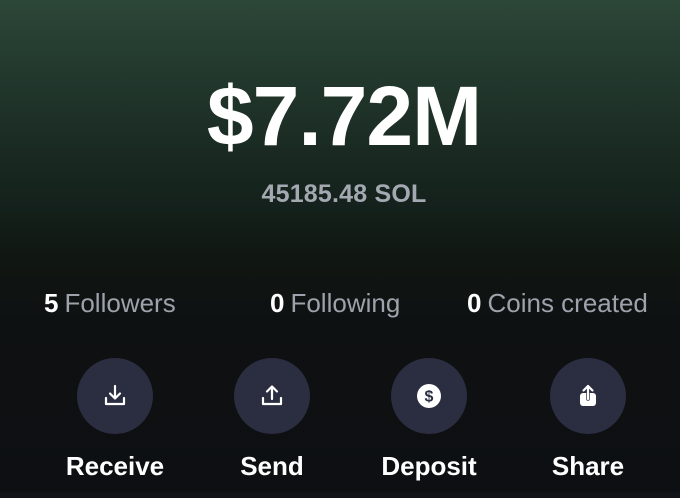 The image size is (680, 498). I want to click on following-stat: 0 Following, so click(335, 303).